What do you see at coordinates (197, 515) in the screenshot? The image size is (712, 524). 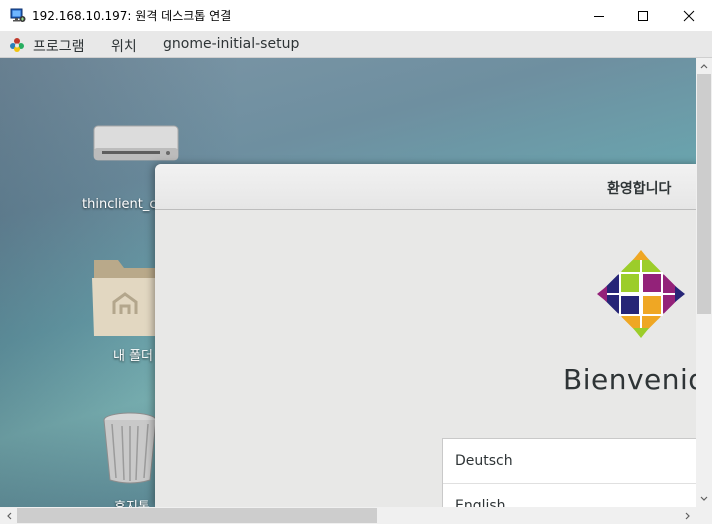 I see `horizontal-scroll-thumb` at bounding box center [197, 515].